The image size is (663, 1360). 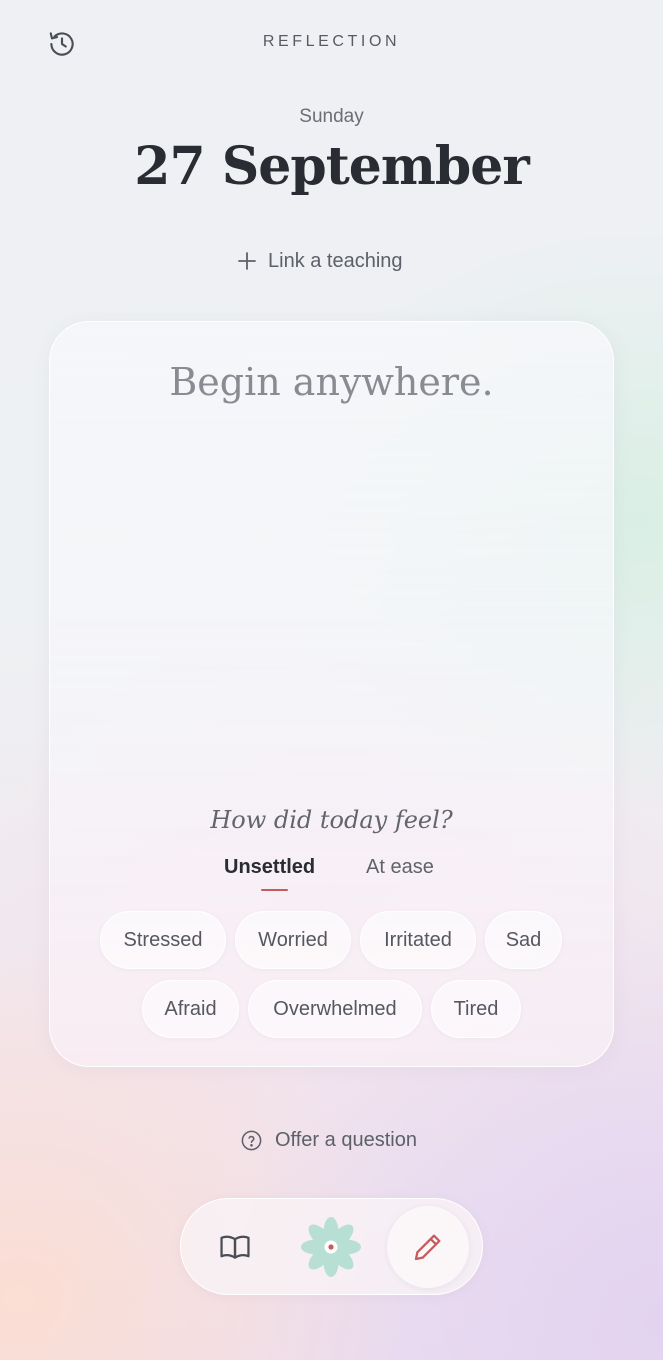 What do you see at coordinates (335, 260) in the screenshot?
I see `link-teaching-label: Link a teaching` at bounding box center [335, 260].